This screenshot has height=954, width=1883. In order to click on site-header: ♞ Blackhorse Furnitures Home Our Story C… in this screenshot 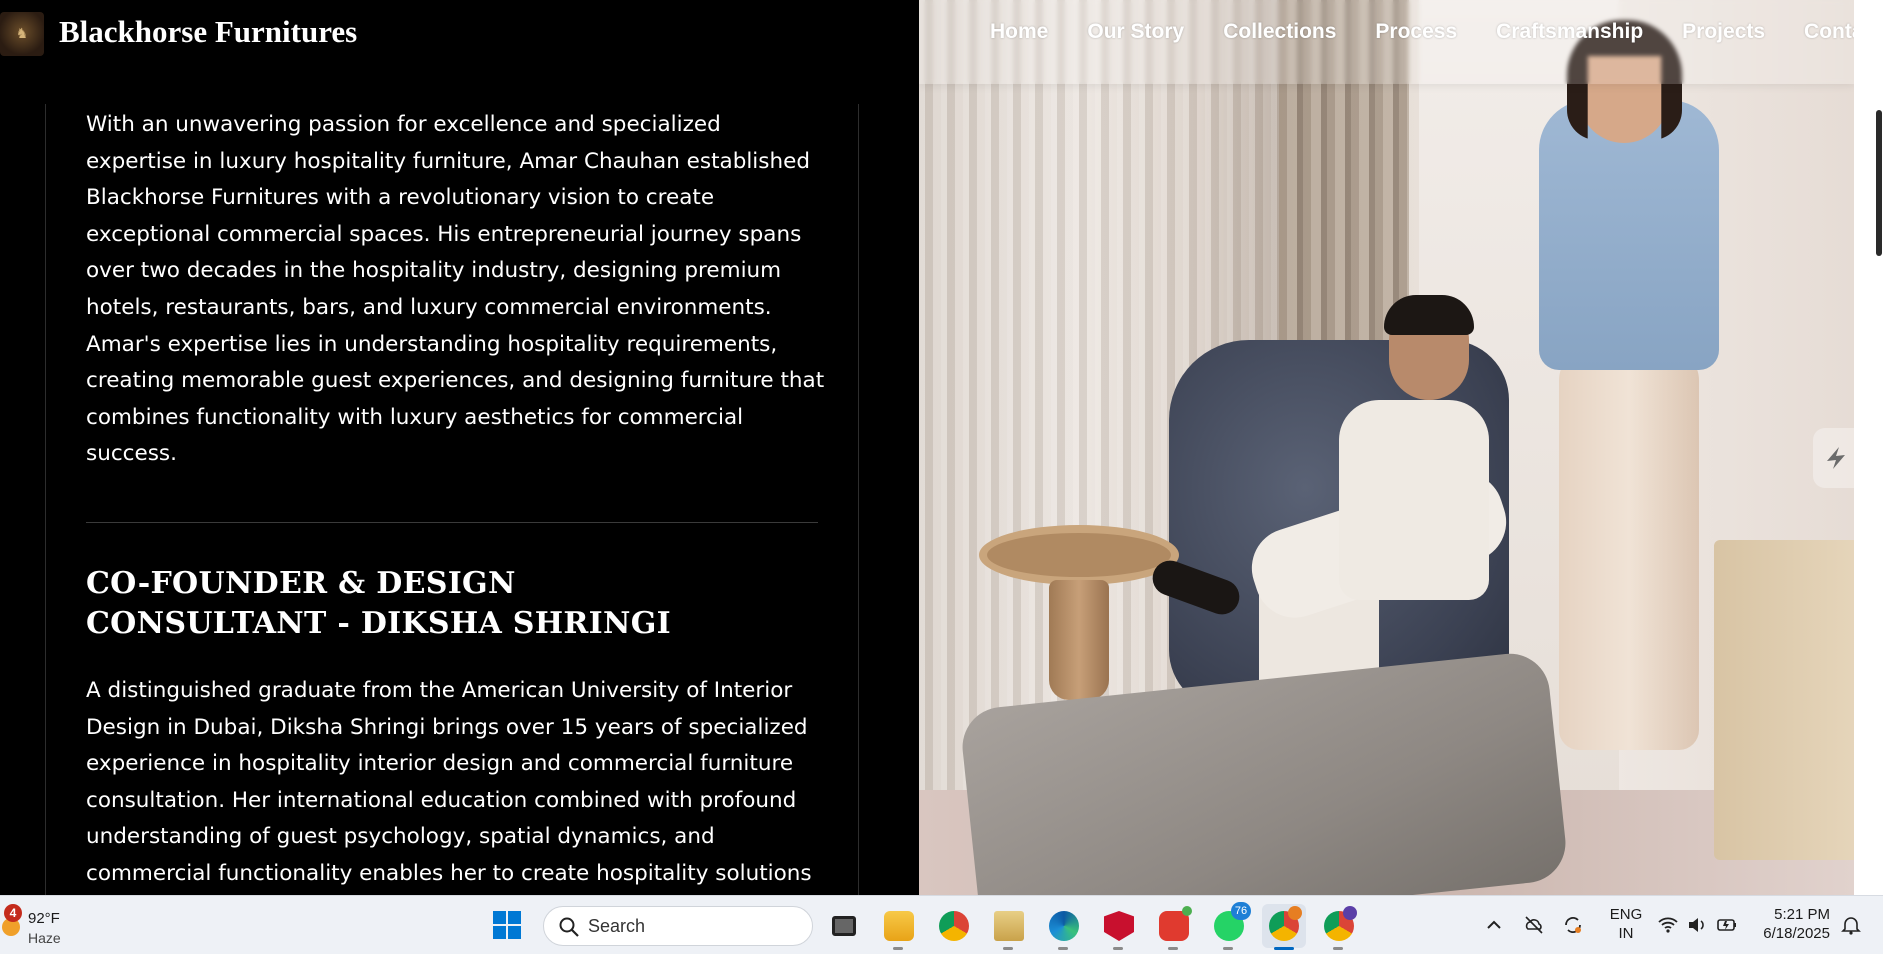, I will do `click(941, 42)`.